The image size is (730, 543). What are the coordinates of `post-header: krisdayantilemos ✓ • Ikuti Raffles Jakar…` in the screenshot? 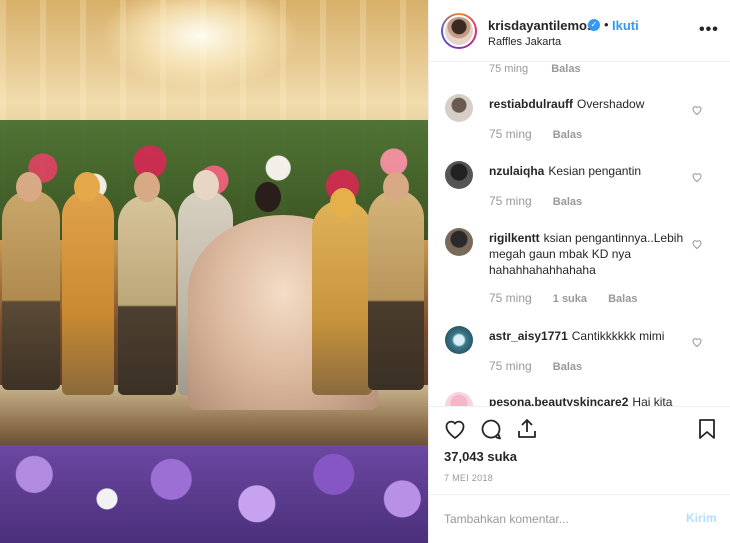 It's located at (579, 31).